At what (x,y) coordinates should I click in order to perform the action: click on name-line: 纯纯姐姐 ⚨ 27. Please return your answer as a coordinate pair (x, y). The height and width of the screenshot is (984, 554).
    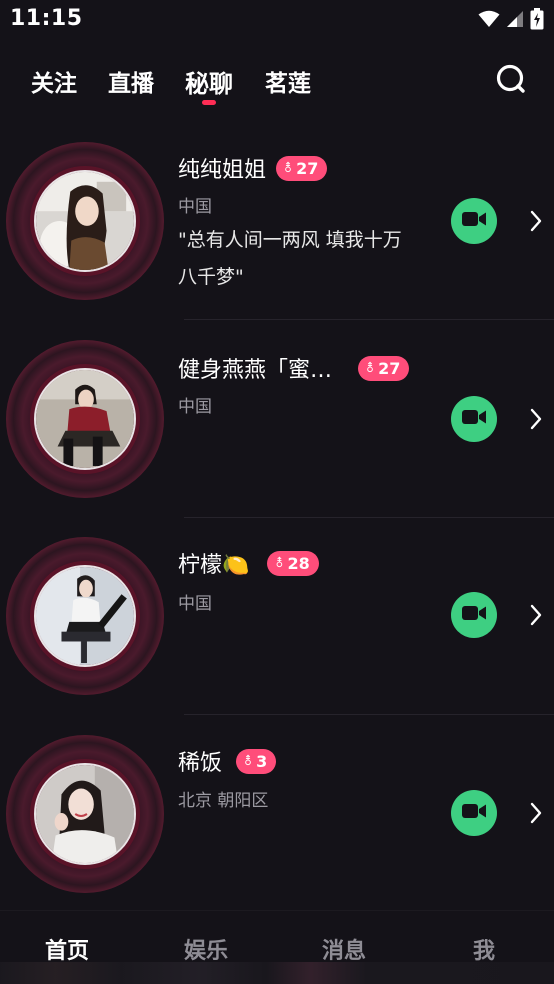
    Looking at the image, I should click on (253, 168).